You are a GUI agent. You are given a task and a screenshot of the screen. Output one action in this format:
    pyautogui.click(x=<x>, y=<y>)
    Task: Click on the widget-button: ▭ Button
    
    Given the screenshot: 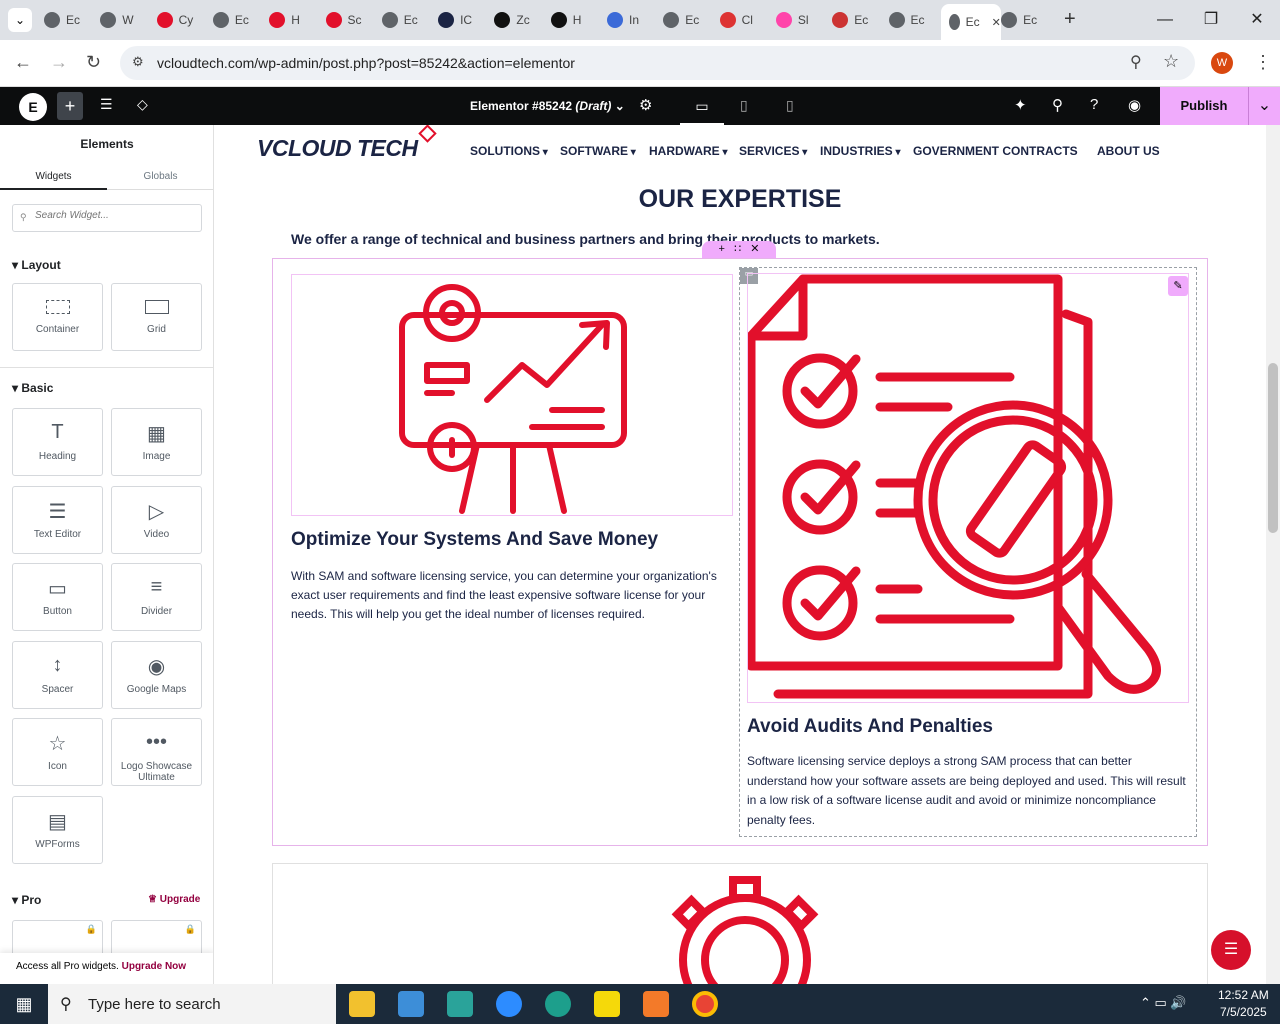 What is the action you would take?
    pyautogui.click(x=57, y=597)
    